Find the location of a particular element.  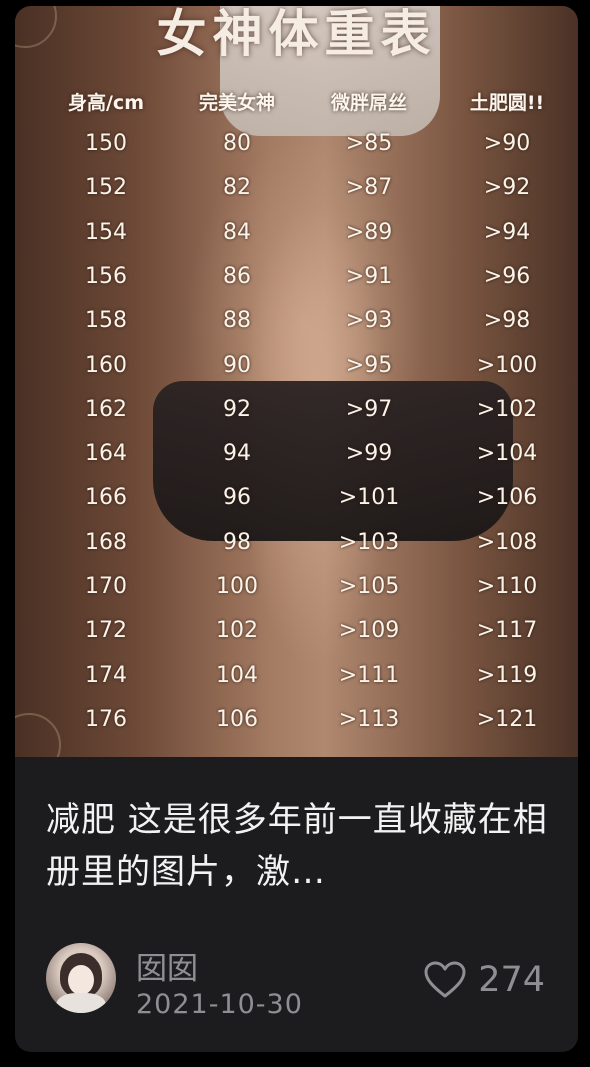

cell-round: >106 is located at coordinates (507, 498).